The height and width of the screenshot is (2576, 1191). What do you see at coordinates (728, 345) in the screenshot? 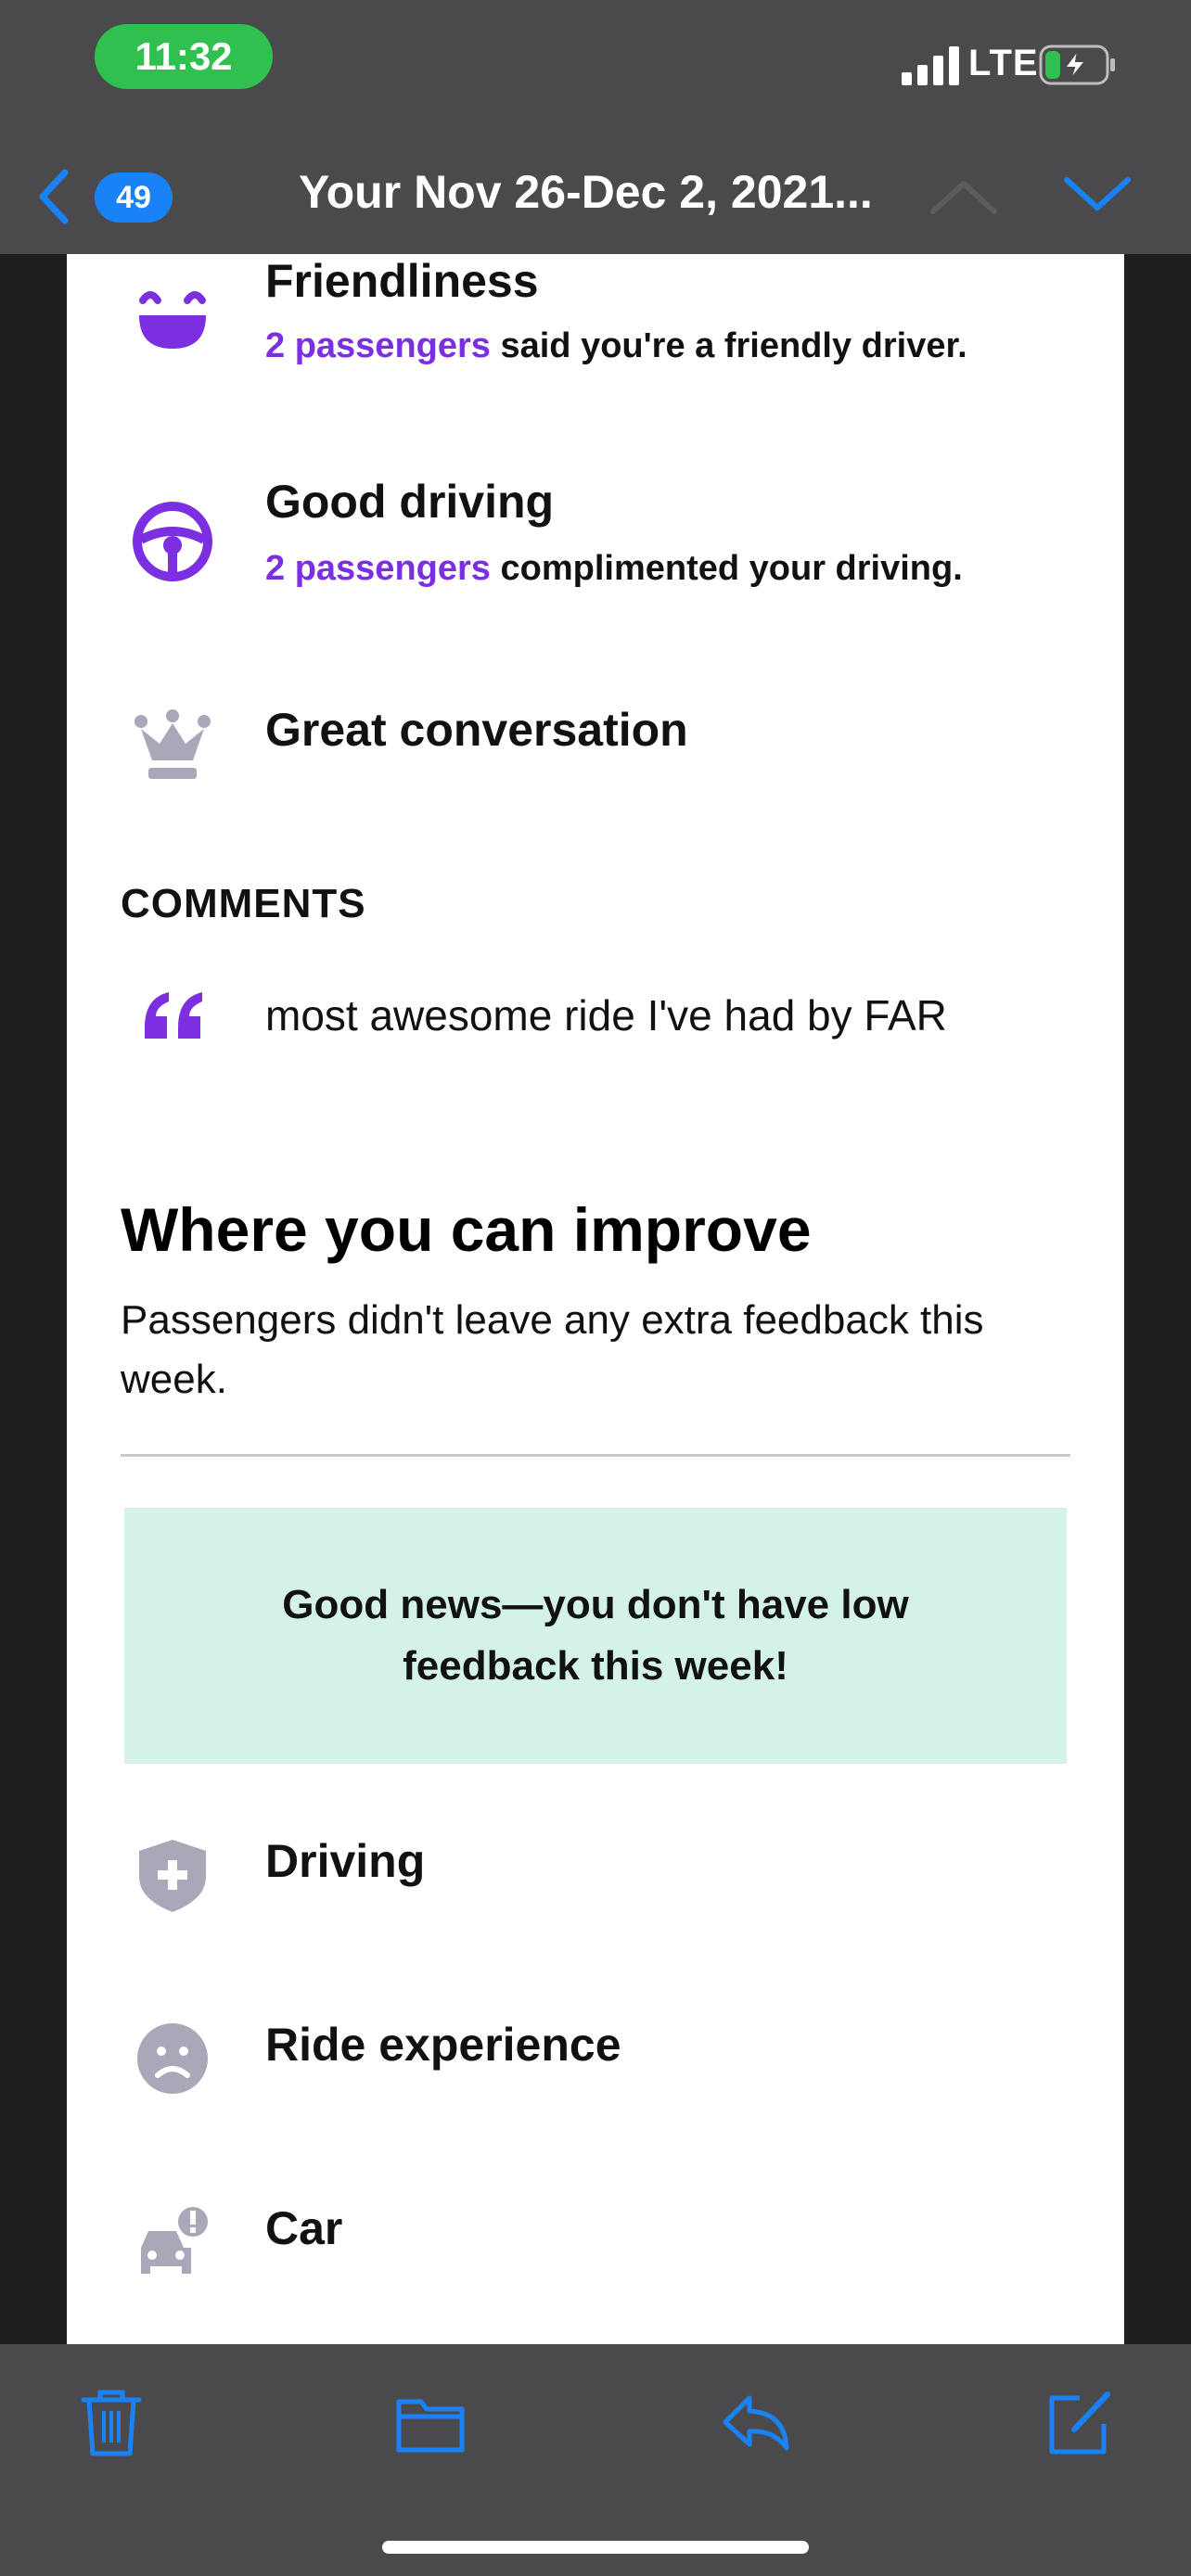
I see `compliment-text: said you're a friendly driver.` at bounding box center [728, 345].